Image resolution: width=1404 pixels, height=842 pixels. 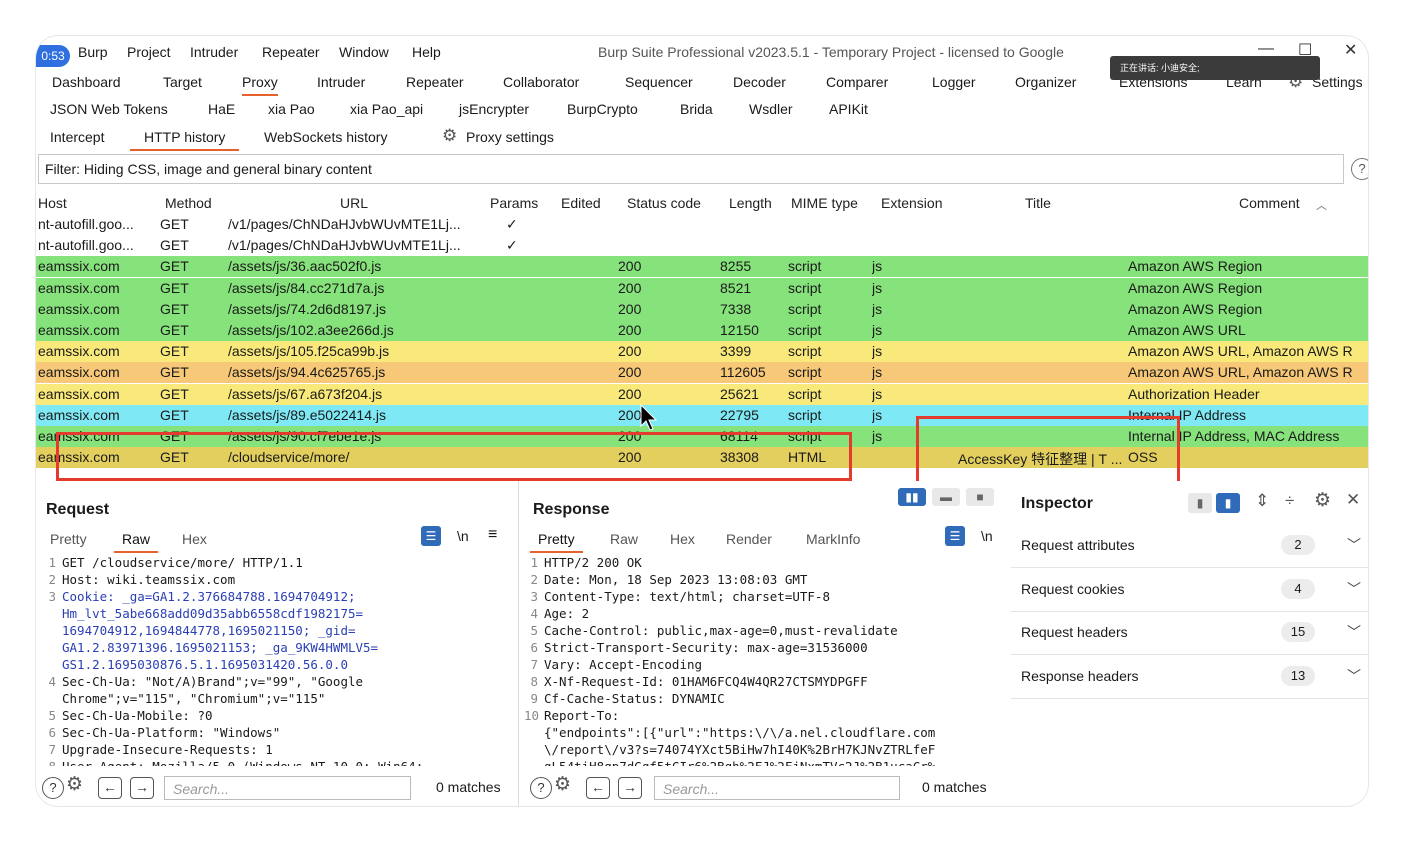 I want to click on tab-intercept: Intercept, so click(x=77, y=137).